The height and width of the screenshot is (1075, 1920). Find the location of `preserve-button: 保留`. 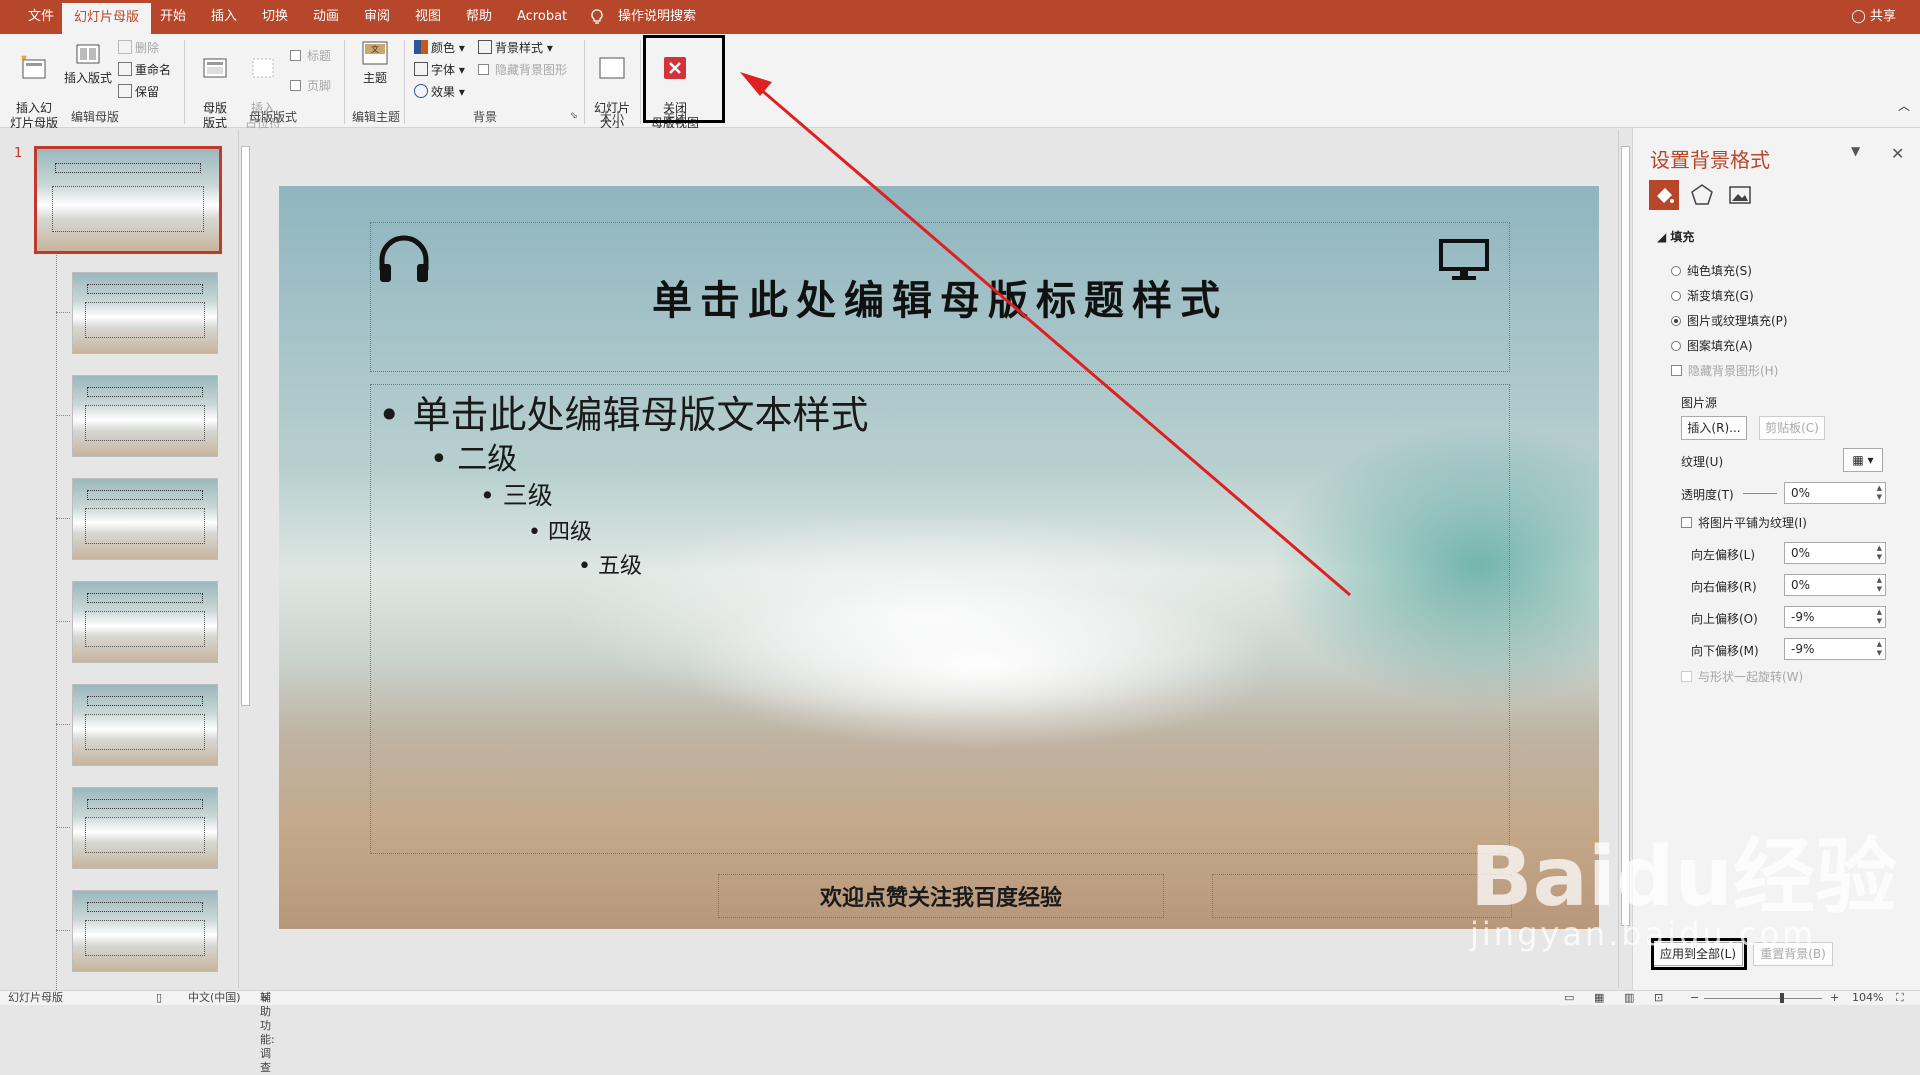

preserve-button: 保留 is located at coordinates (138, 92).